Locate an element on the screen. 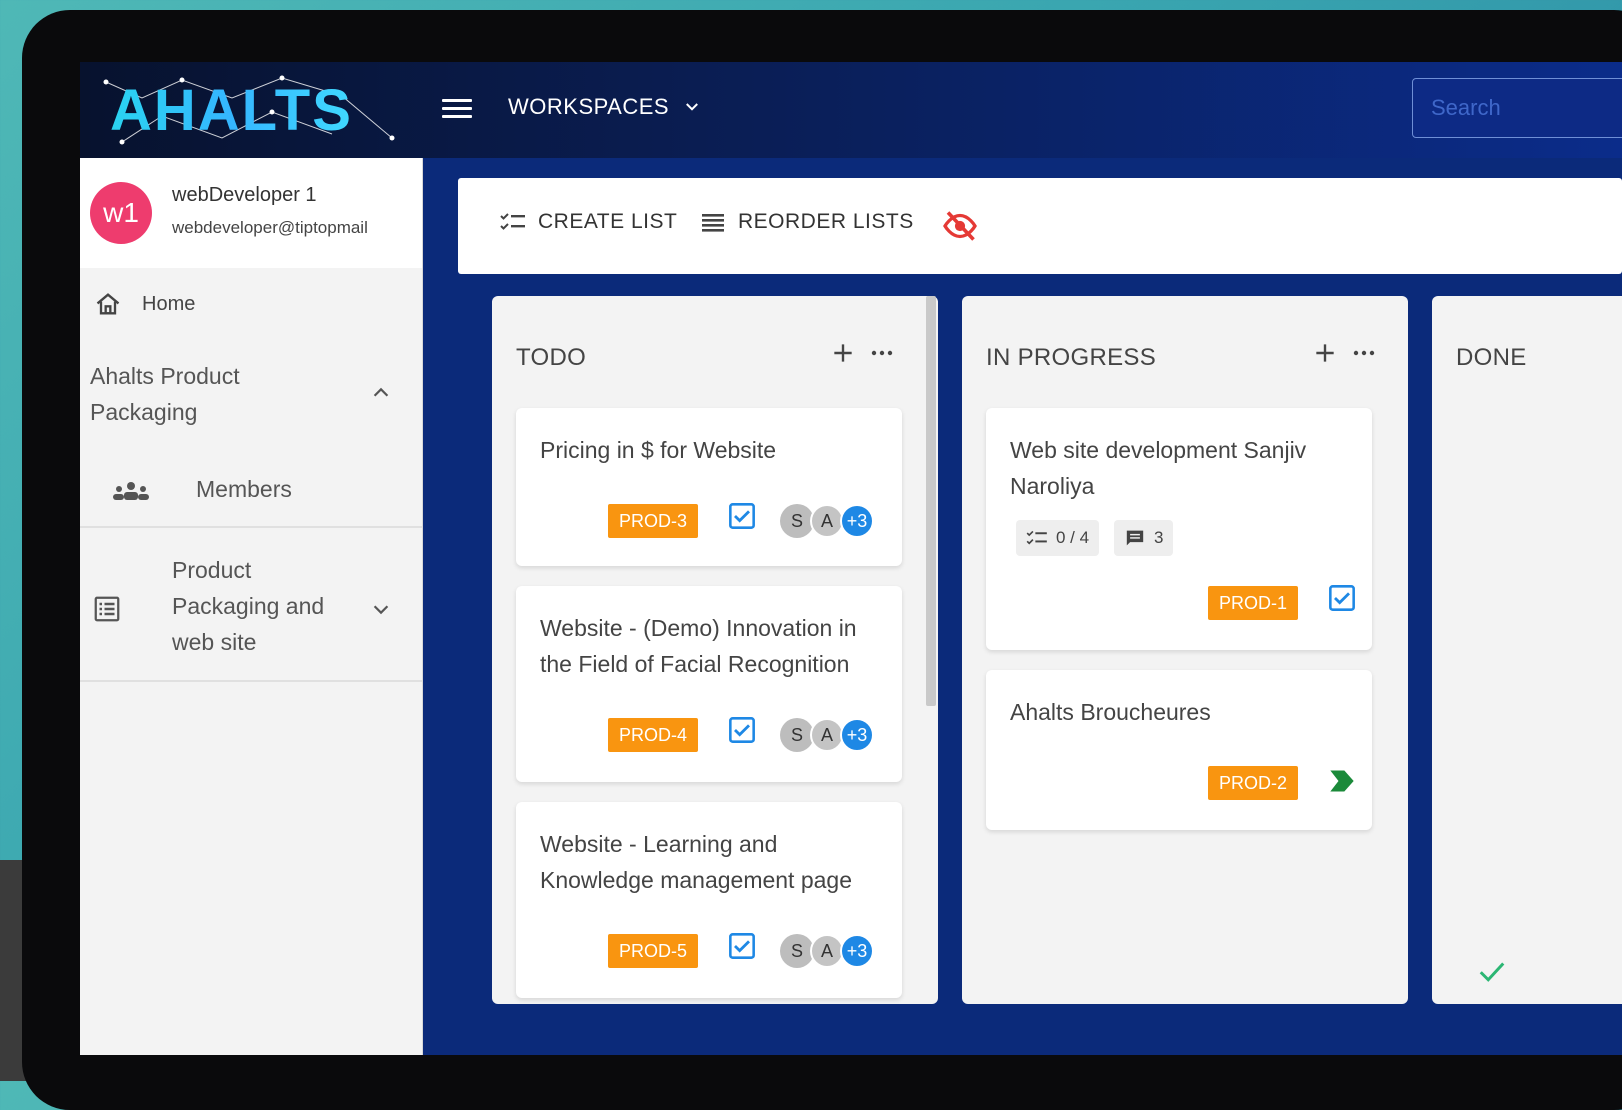 This screenshot has width=1622, height=1110. sidebar-item-home: Home is located at coordinates (251, 304).